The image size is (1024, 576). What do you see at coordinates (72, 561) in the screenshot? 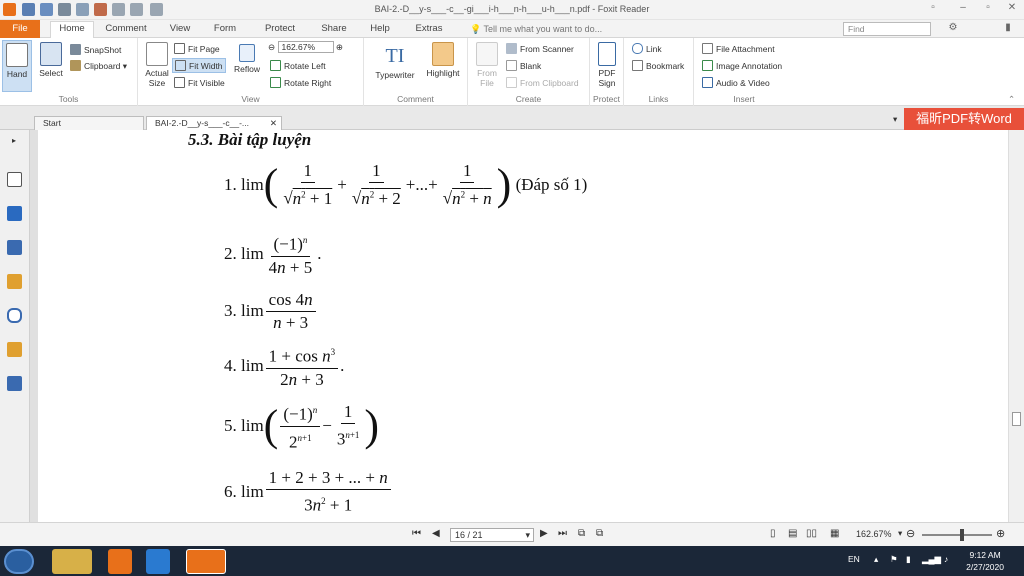
I see `file-explorer-icon` at bounding box center [72, 561].